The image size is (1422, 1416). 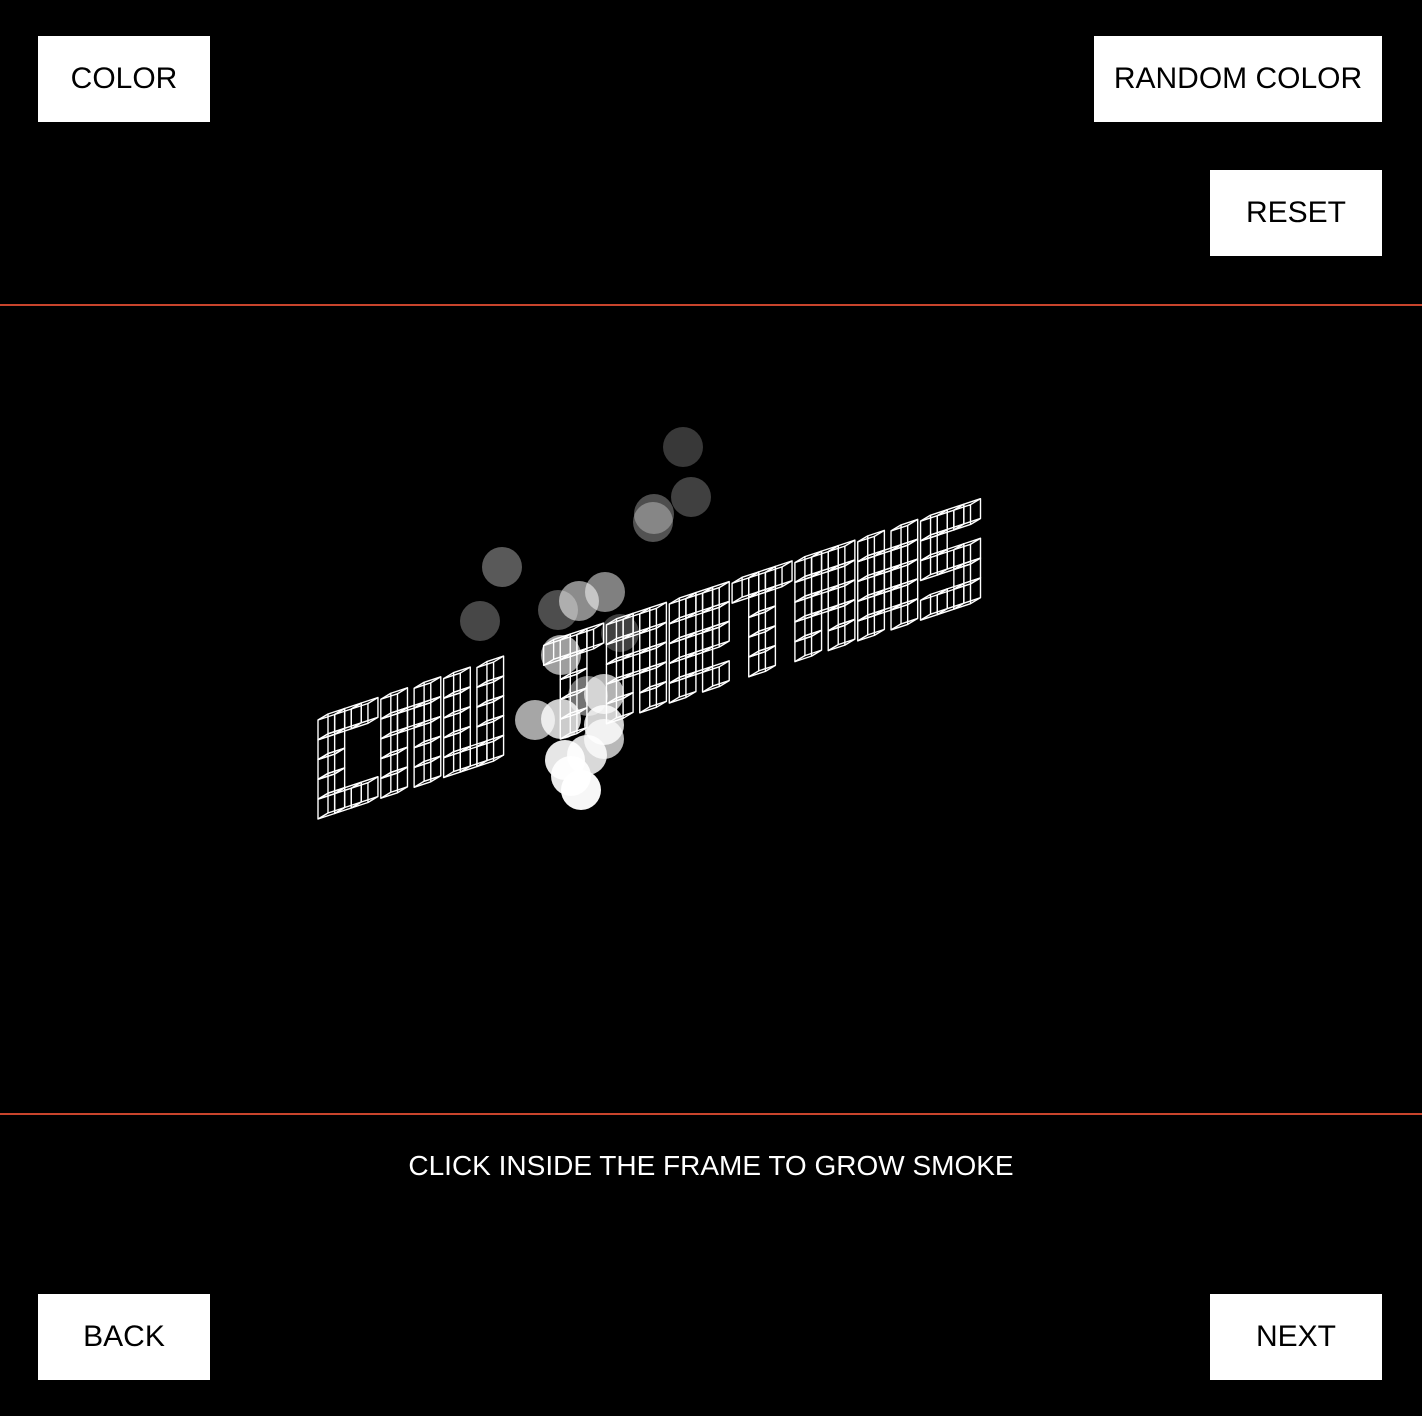 What do you see at coordinates (1296, 213) in the screenshot?
I see `reset-button: RESET` at bounding box center [1296, 213].